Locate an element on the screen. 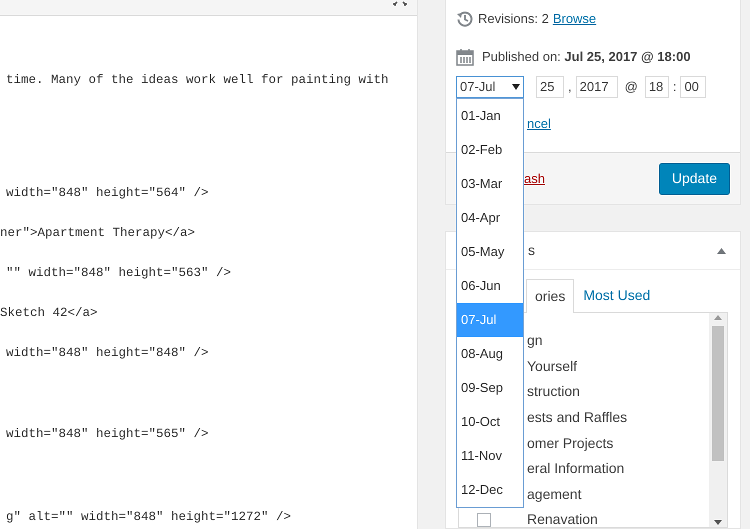  cancel-link: ncel is located at coordinates (539, 123).